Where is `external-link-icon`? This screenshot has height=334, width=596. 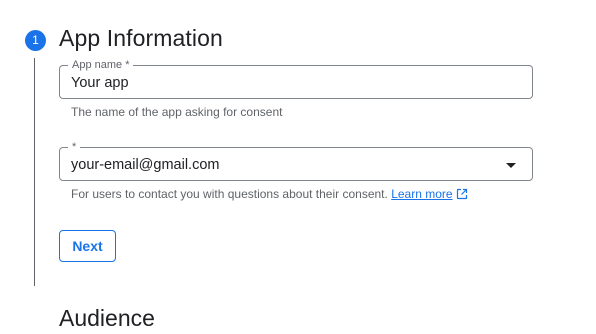
external-link-icon is located at coordinates (462, 196).